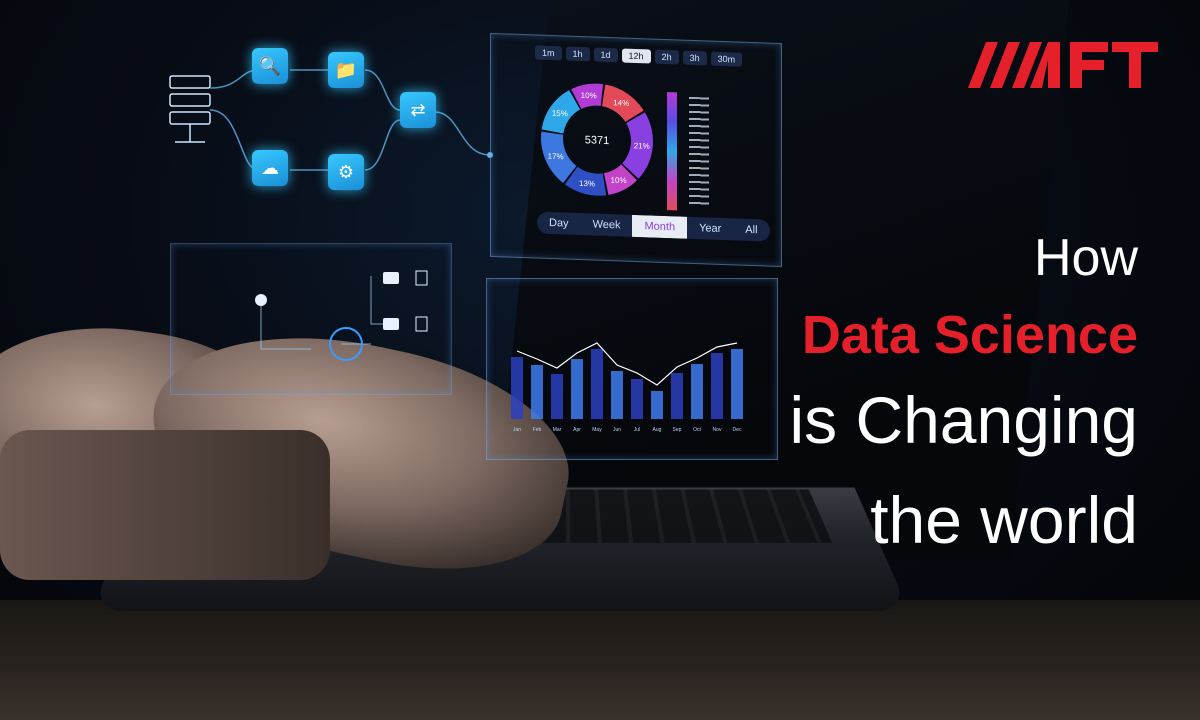  Describe the element at coordinates (969, 335) in the screenshot. I see `headline-data-science: Data Science` at that location.